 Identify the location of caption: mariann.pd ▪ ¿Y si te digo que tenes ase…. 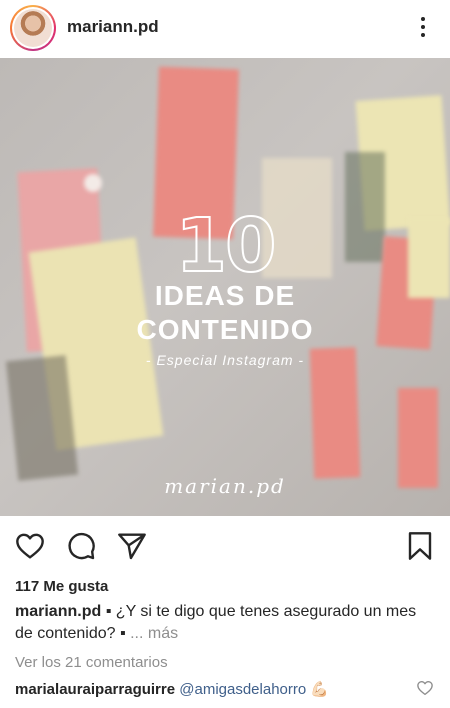
(225, 623).